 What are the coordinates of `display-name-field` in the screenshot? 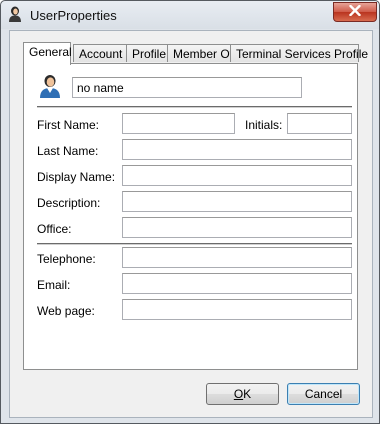 It's located at (237, 175).